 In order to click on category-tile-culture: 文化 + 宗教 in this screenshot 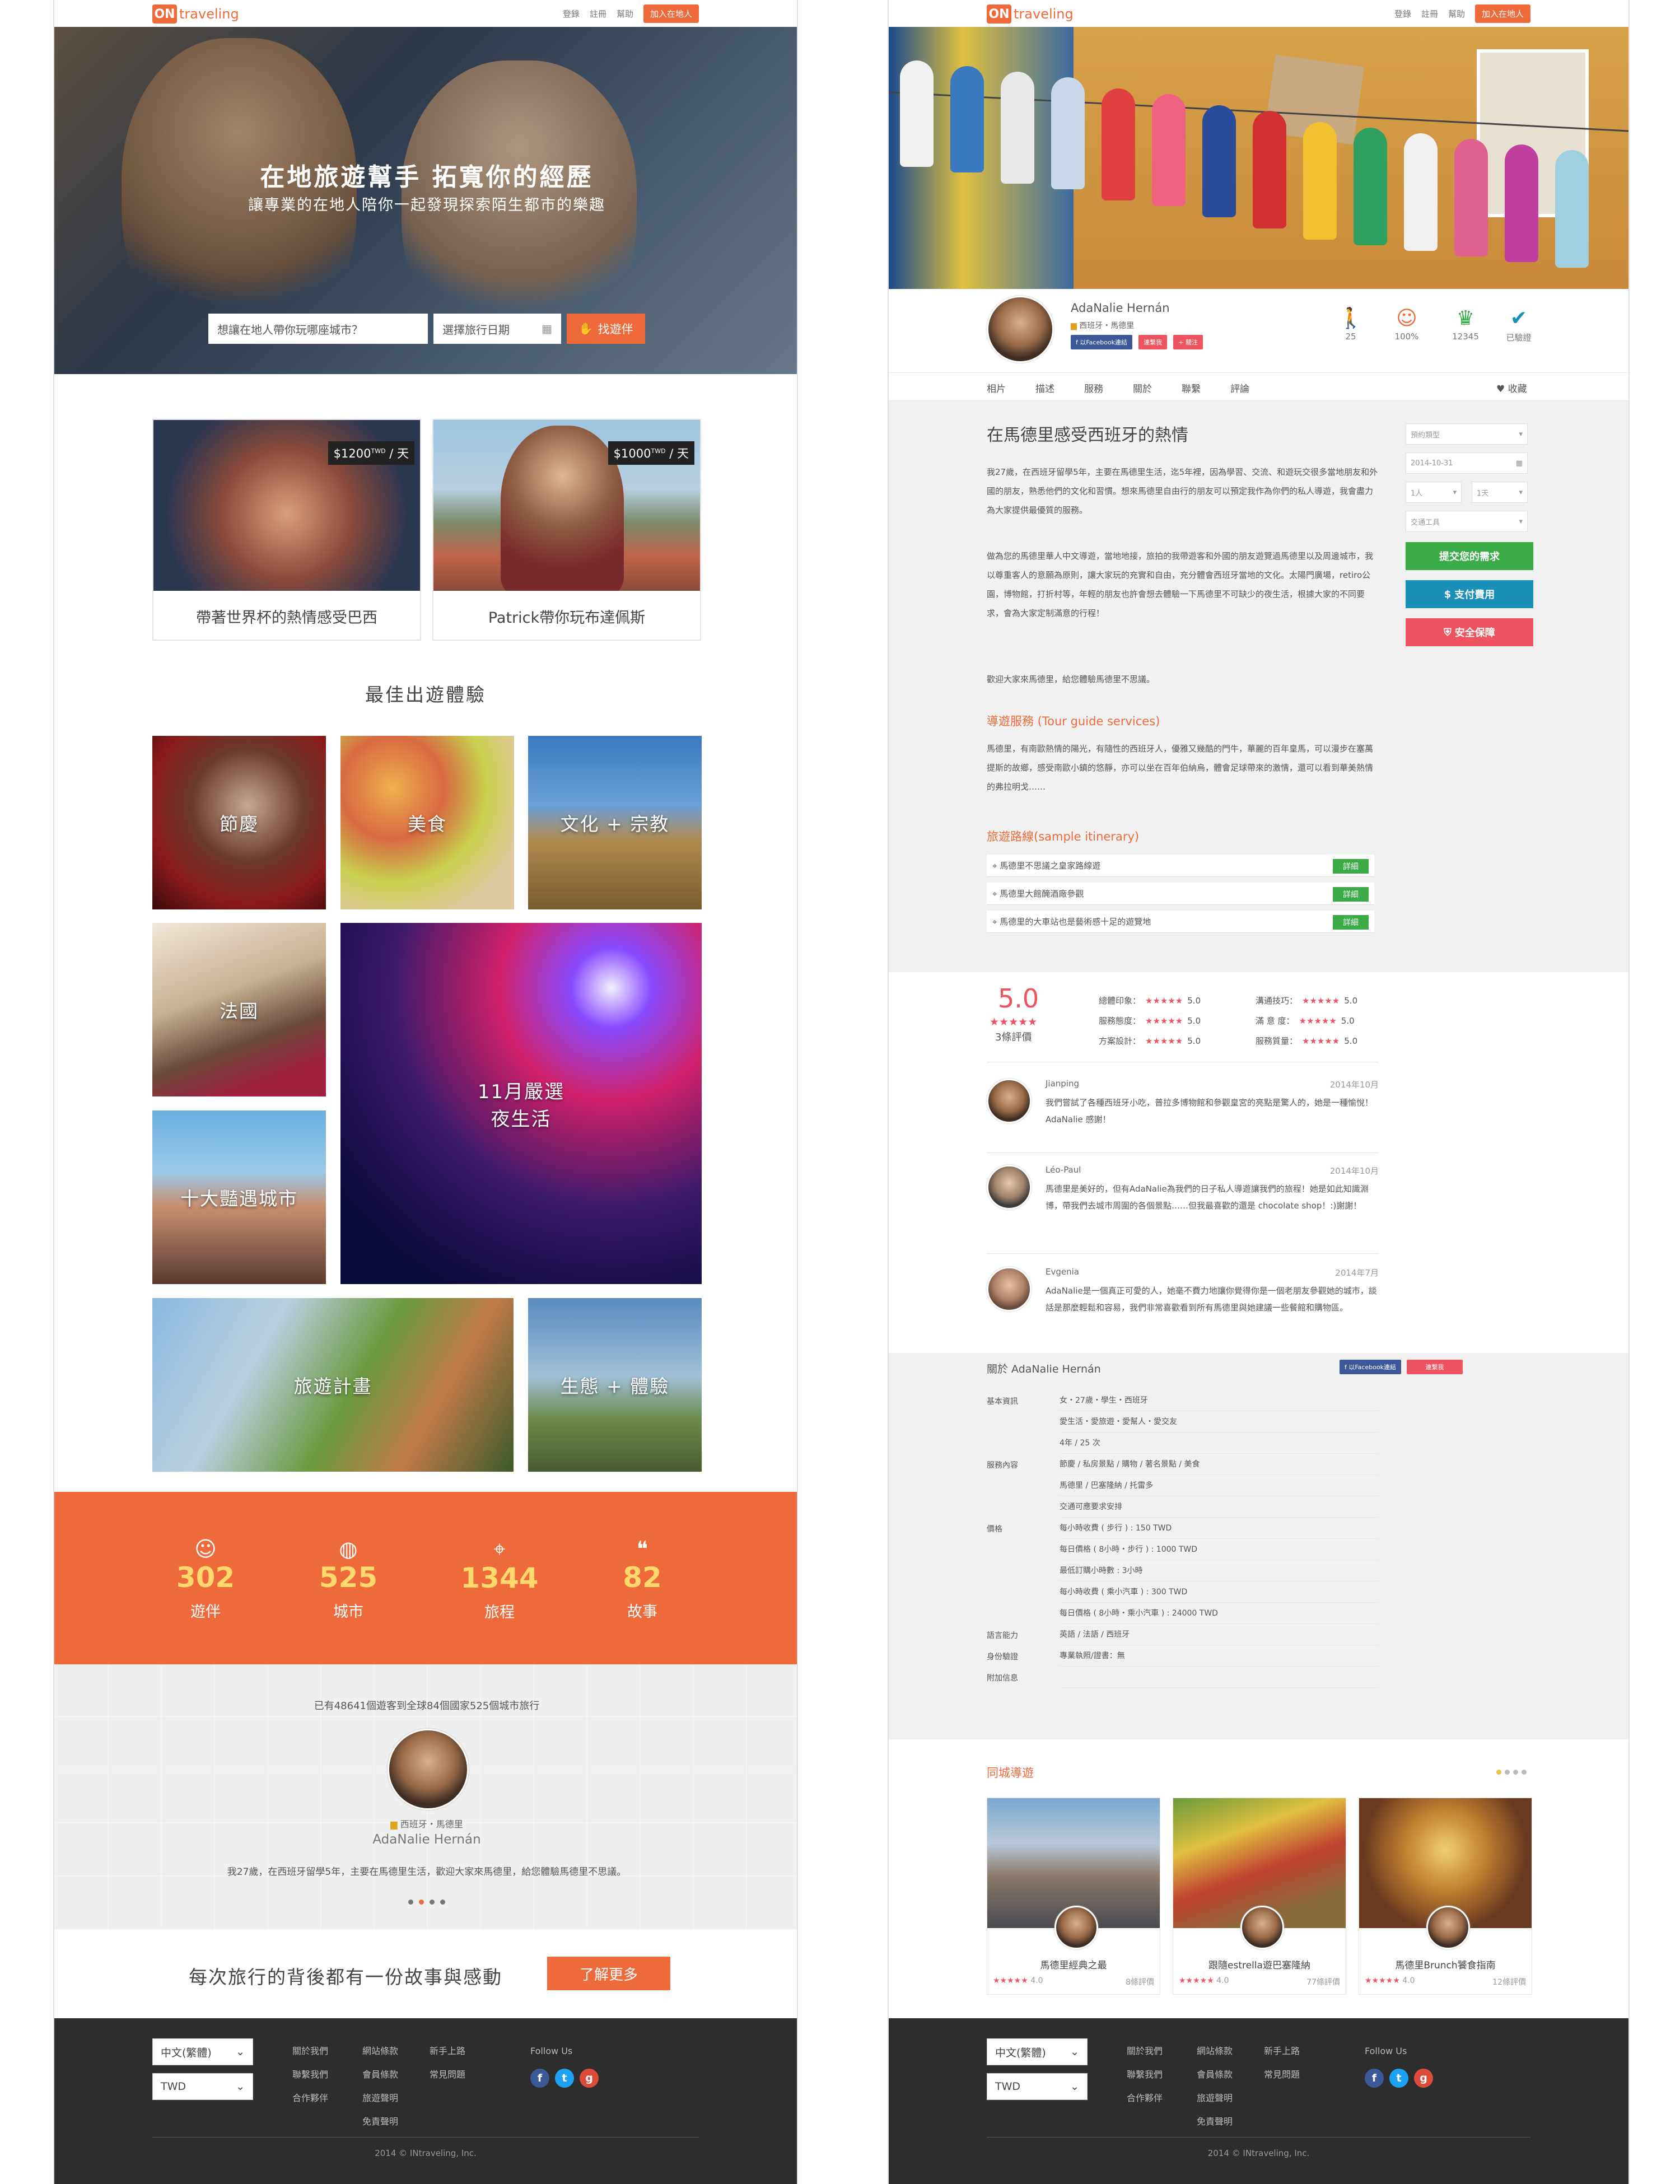, I will do `click(615, 823)`.